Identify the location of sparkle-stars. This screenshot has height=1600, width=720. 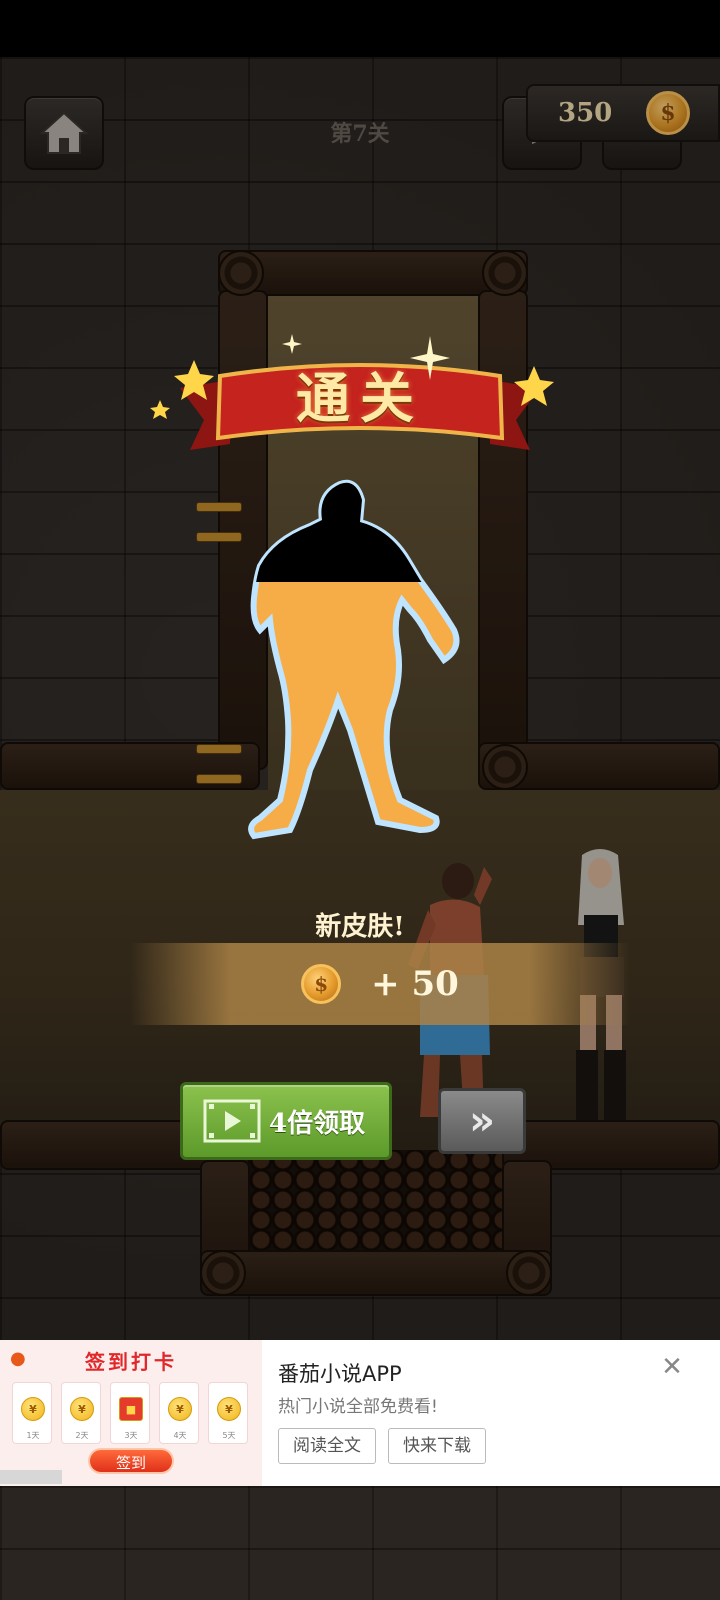
(352, 376).